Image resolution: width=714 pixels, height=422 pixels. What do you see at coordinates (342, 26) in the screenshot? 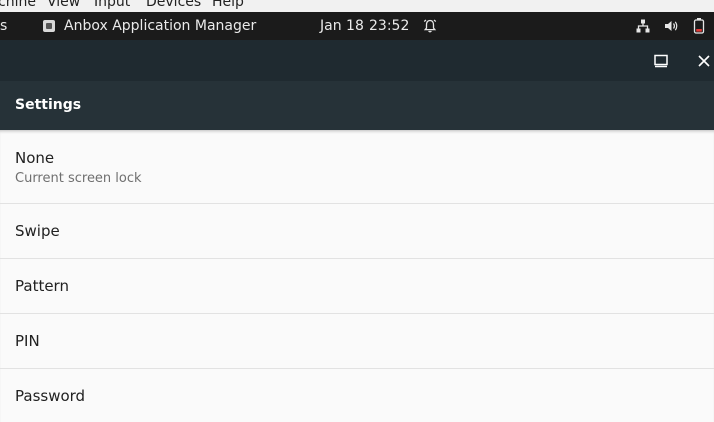
I see `clock-date: Jan 18` at bounding box center [342, 26].